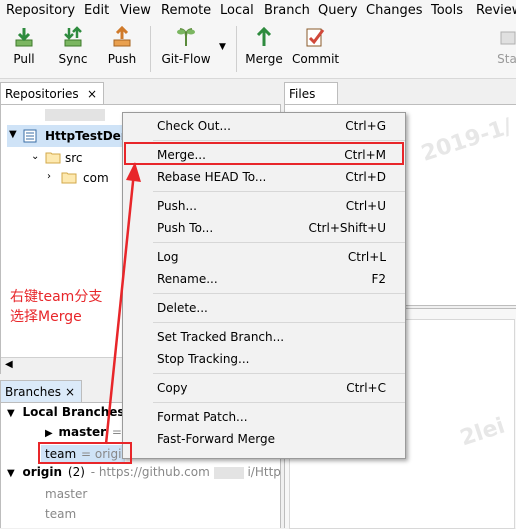 This screenshot has width=516, height=529. Describe the element at coordinates (56, 307) in the screenshot. I see `annotation-text: 右键team分支 选择Merge` at that location.